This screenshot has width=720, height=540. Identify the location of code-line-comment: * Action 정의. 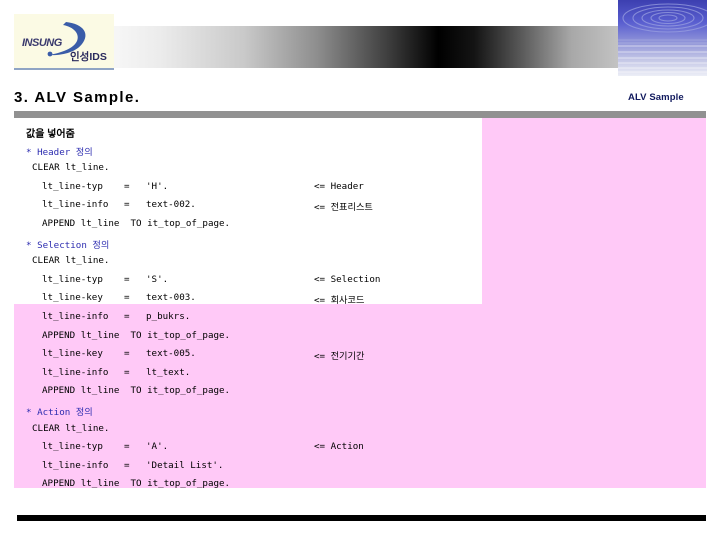
(59, 412).